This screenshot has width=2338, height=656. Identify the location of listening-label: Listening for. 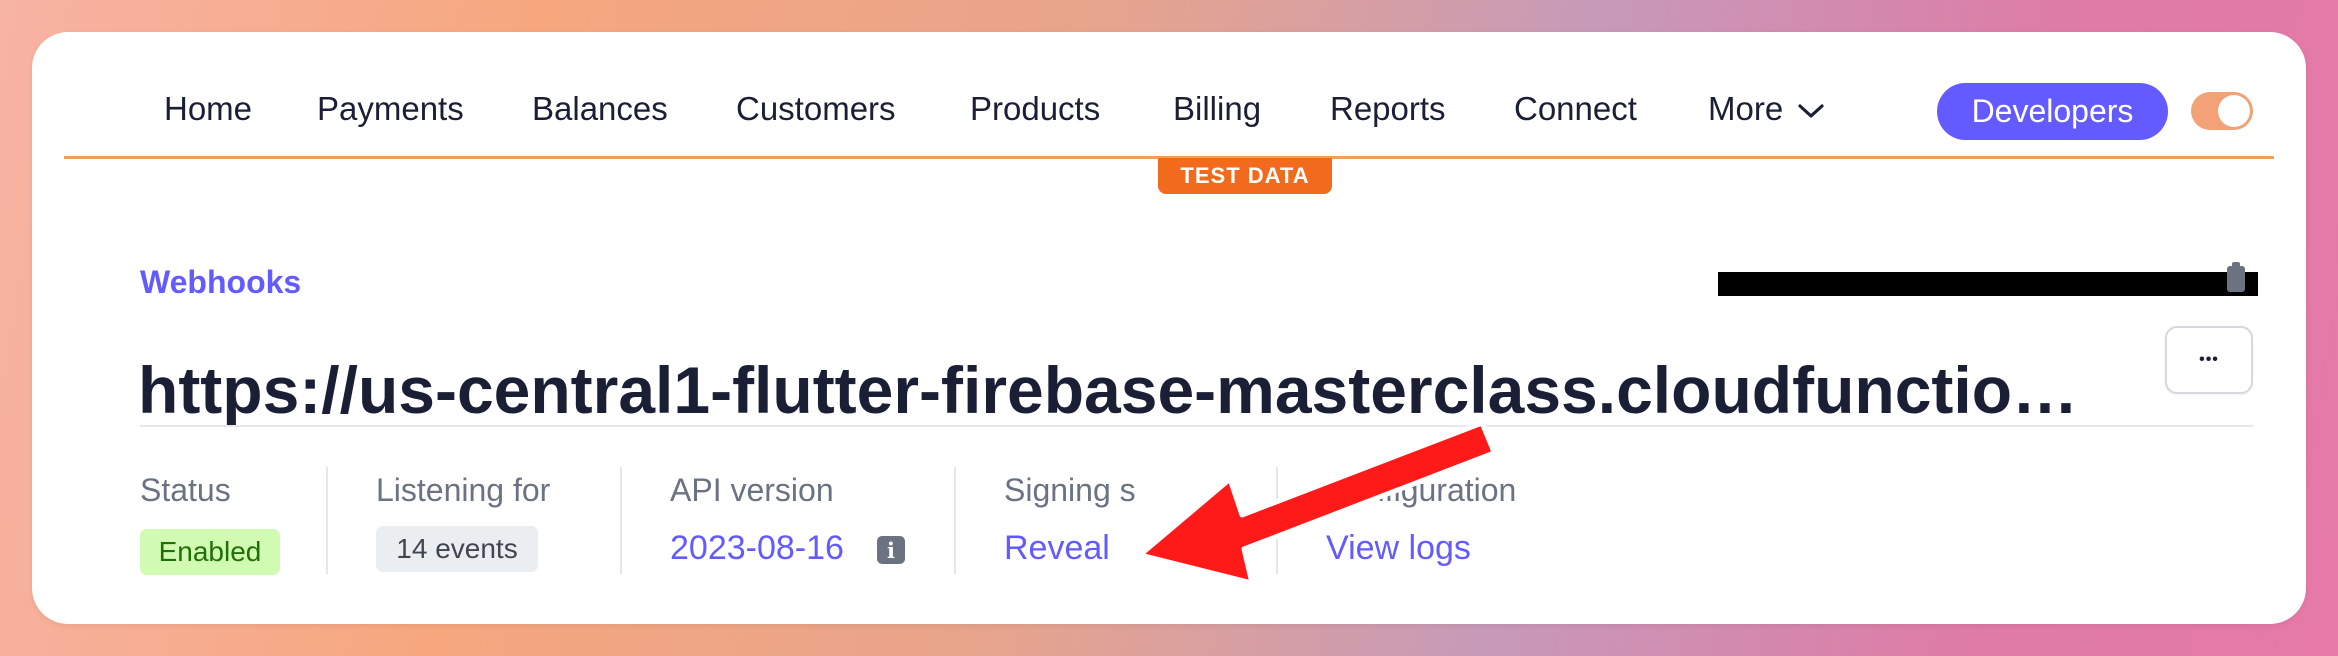
(463, 490).